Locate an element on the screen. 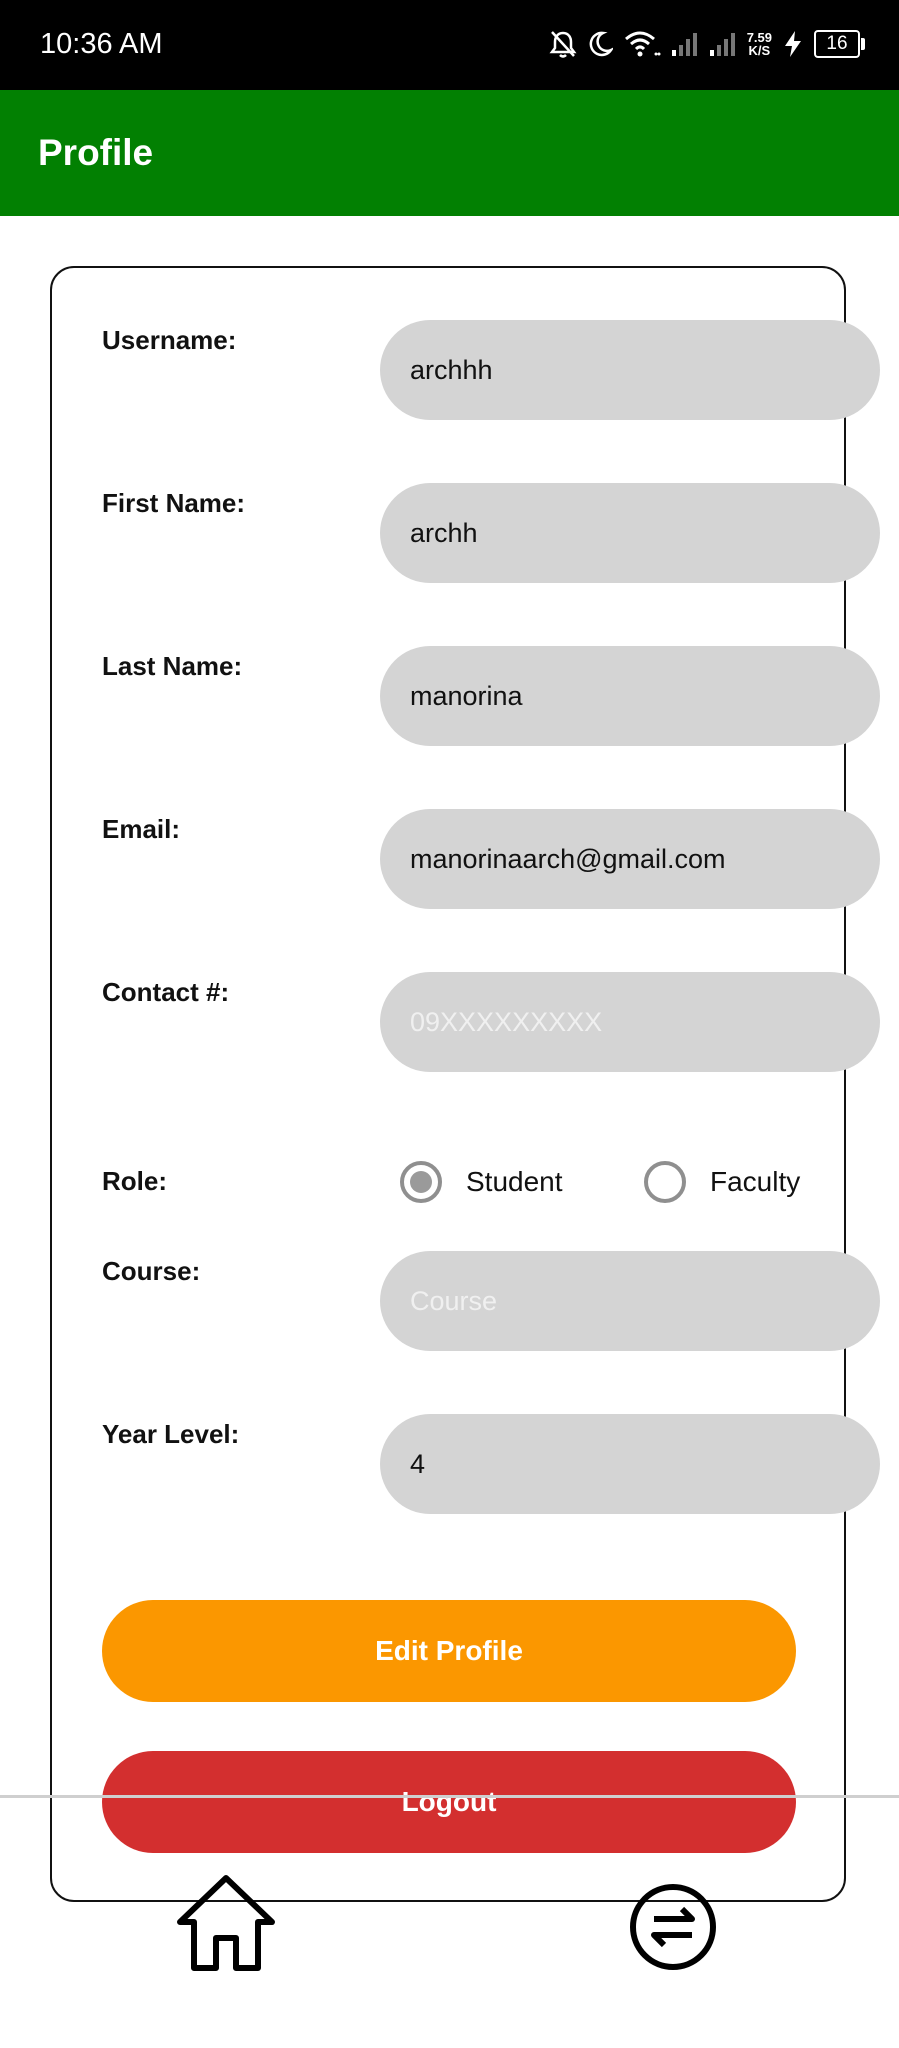 The image size is (899, 2048). radio-selected-icon is located at coordinates (421, 1182).